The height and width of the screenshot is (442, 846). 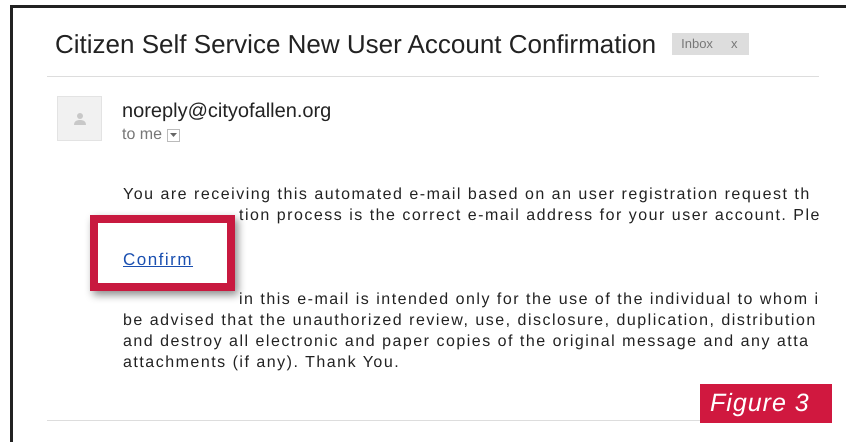 I want to click on sender-address: noreply@cityofallen.org, so click(x=227, y=111).